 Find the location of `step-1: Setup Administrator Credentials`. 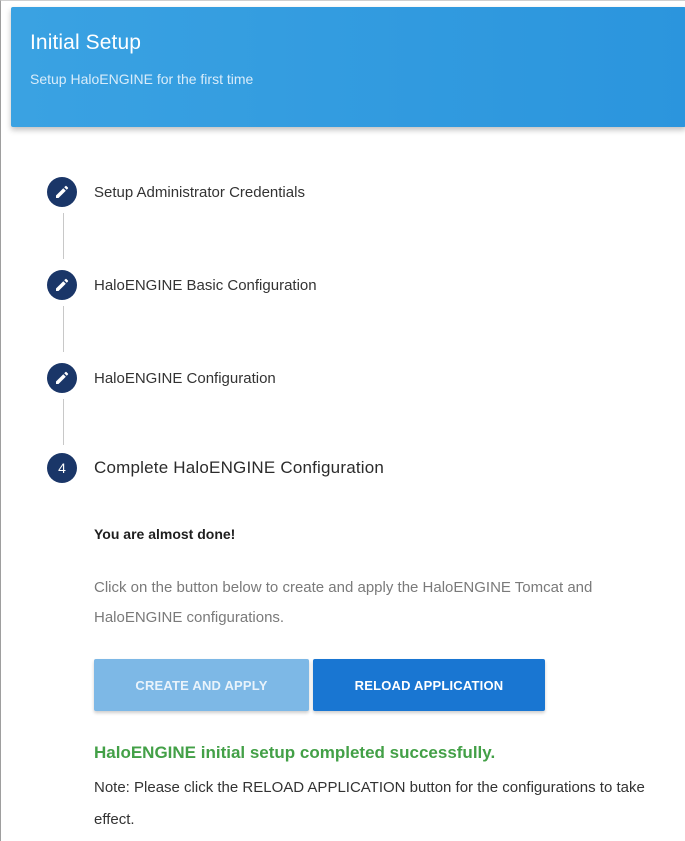

step-1: Setup Administrator Credentials is located at coordinates (176, 192).